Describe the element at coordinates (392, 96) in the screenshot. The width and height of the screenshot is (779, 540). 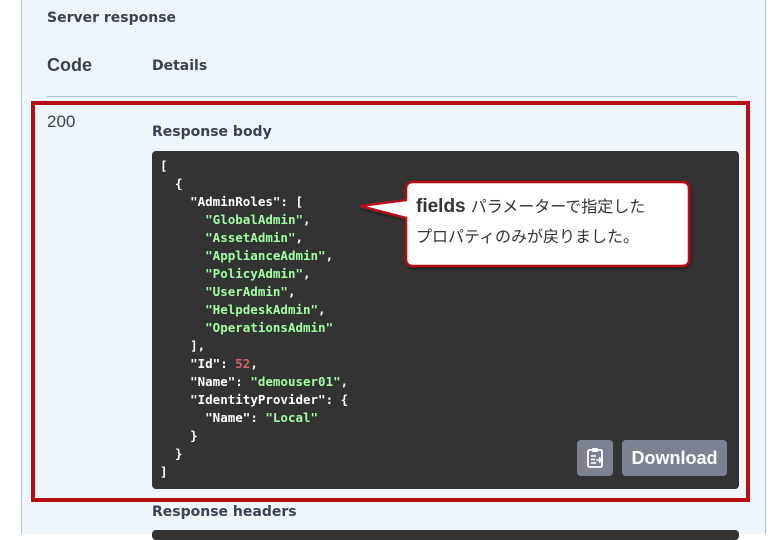
I see `header-divider` at that location.